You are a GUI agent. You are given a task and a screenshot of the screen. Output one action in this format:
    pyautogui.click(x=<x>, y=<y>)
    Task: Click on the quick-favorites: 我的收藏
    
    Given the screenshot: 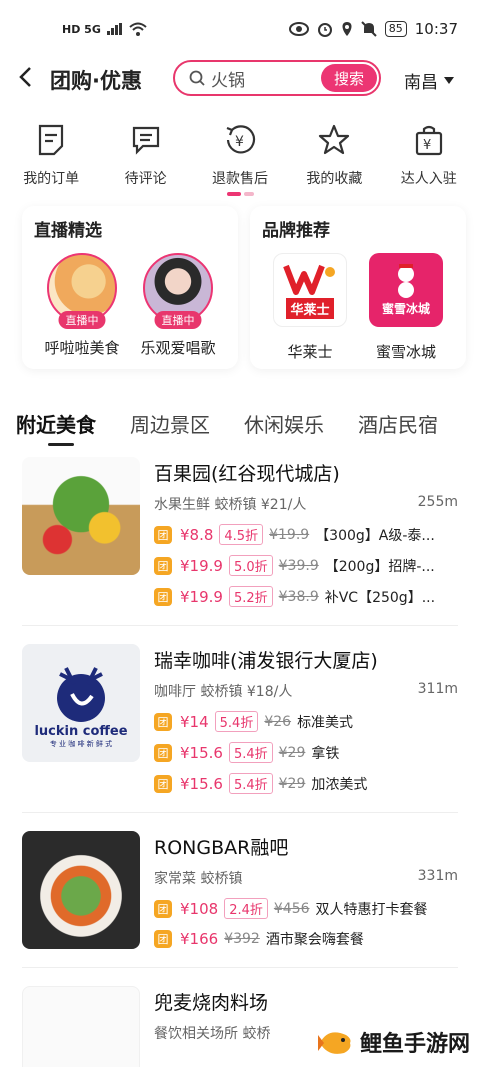 What is the action you would take?
    pyautogui.click(x=334, y=157)
    